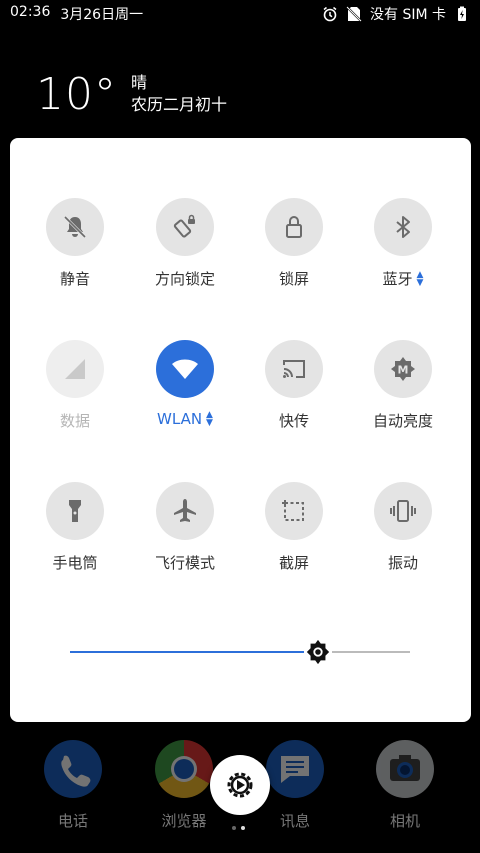  I want to click on signal-icon, so click(75, 369).